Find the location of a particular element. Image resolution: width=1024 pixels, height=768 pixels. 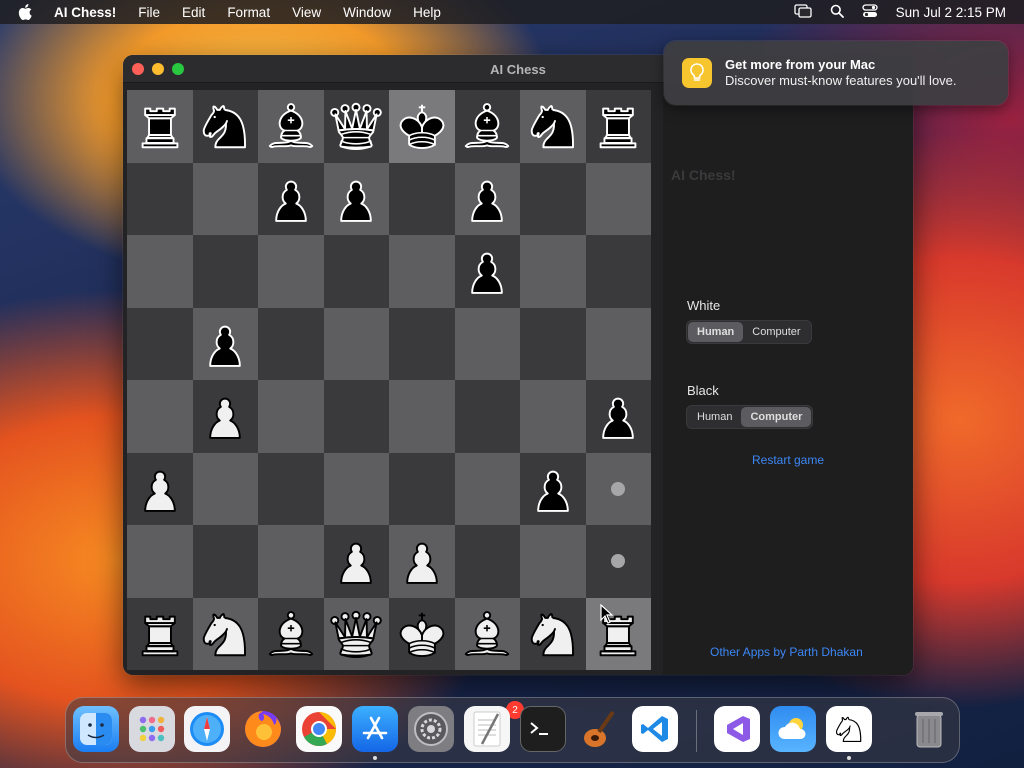

square-b6 is located at coordinates (225, 271).